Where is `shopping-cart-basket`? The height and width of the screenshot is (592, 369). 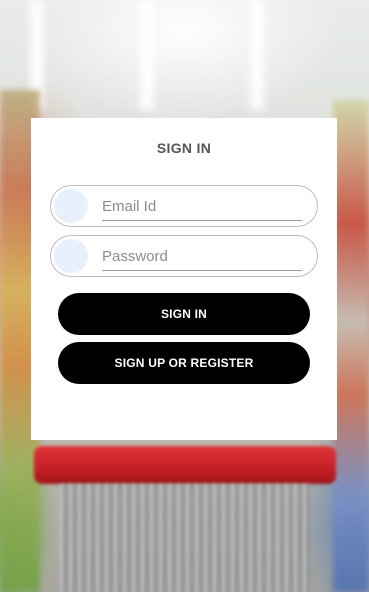
shopping-cart-basket is located at coordinates (185, 538).